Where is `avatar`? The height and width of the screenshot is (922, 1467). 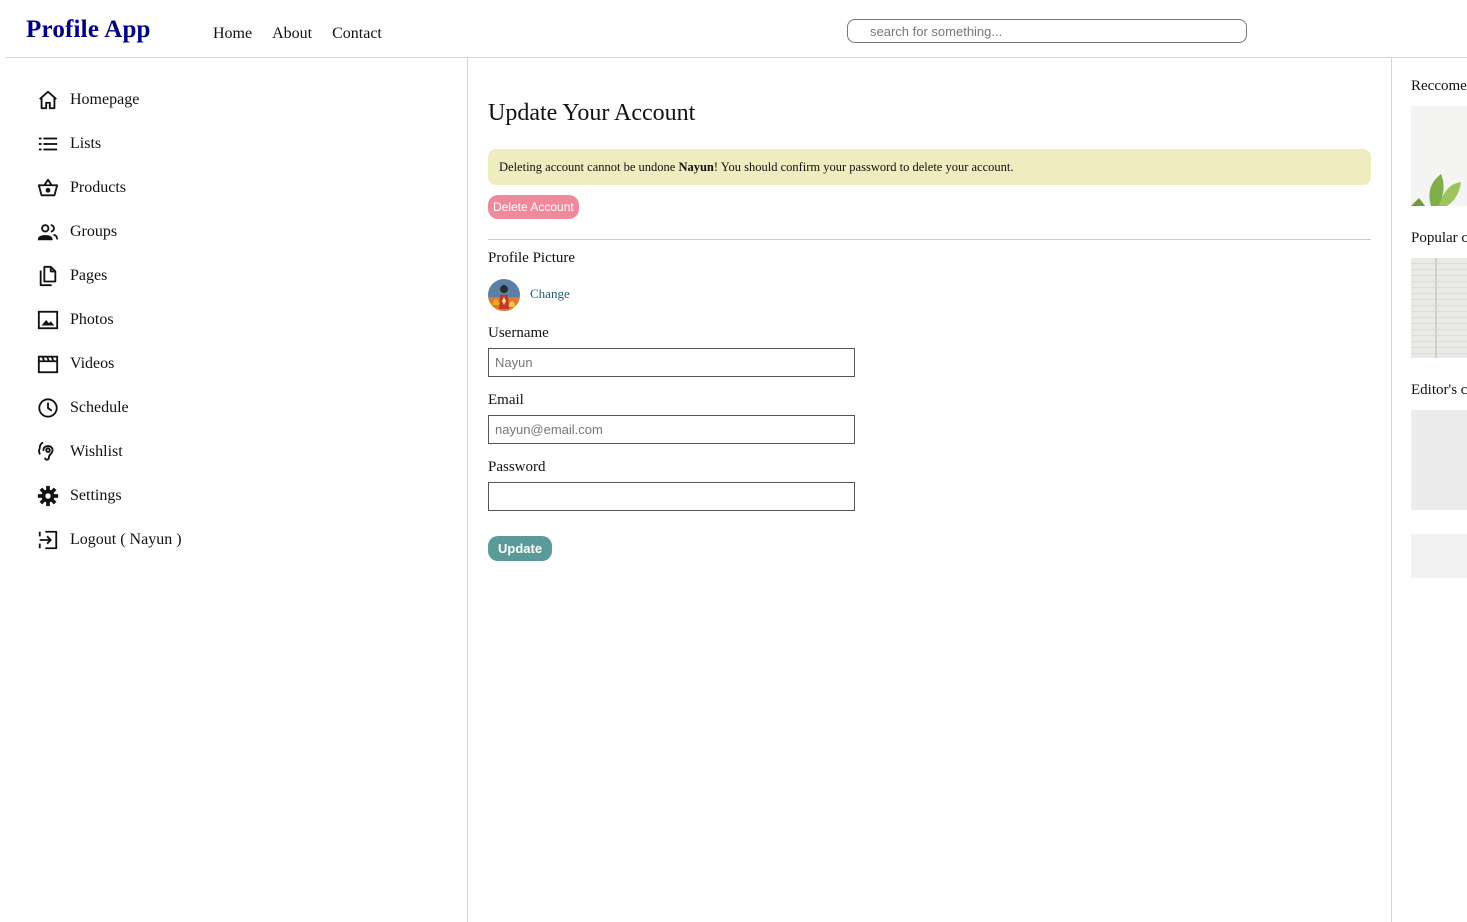 avatar is located at coordinates (504, 295).